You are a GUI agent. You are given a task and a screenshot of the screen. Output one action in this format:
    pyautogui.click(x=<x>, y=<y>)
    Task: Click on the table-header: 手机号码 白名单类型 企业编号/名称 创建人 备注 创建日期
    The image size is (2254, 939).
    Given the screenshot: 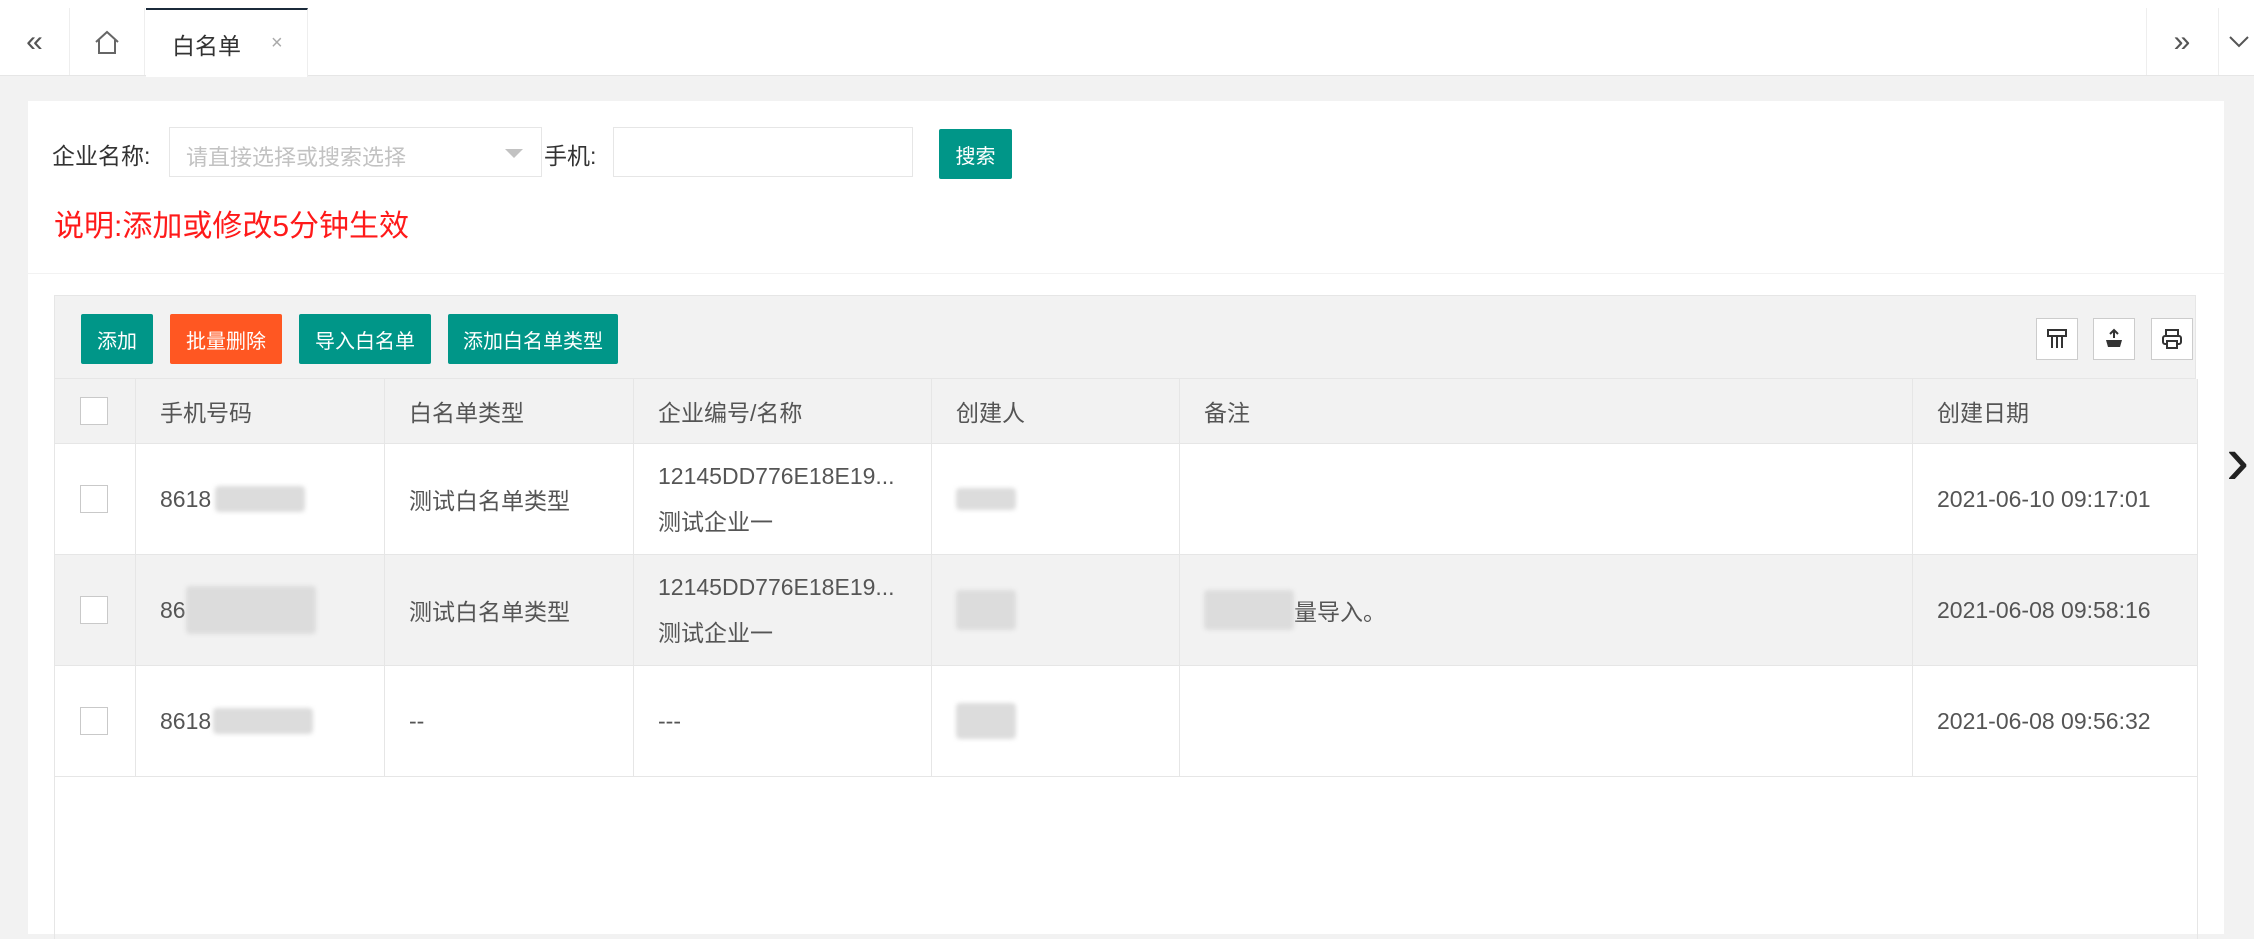 What is the action you would take?
    pyautogui.click(x=1126, y=411)
    